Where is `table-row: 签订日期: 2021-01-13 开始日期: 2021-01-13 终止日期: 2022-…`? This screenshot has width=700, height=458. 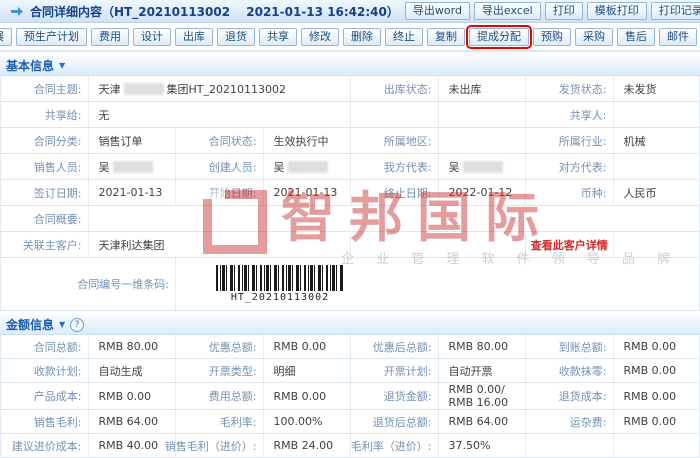 table-row: 签订日期: 2021-01-13 开始日期: 2021-01-13 终止日期: 2022-… is located at coordinates (350, 193).